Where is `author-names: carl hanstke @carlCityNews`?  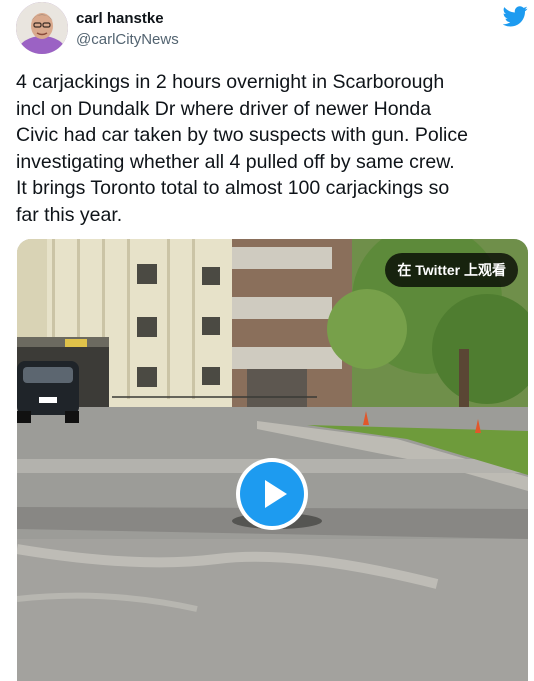
author-names: carl hanstke @carlCityNews is located at coordinates (127, 29).